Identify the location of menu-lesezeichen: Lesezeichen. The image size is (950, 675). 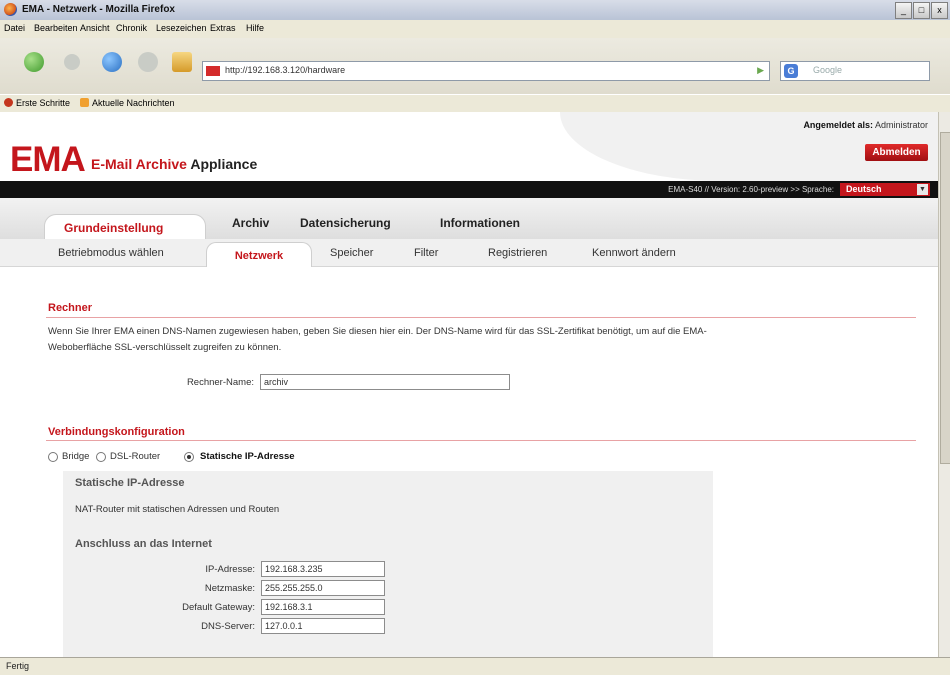
(181, 28).